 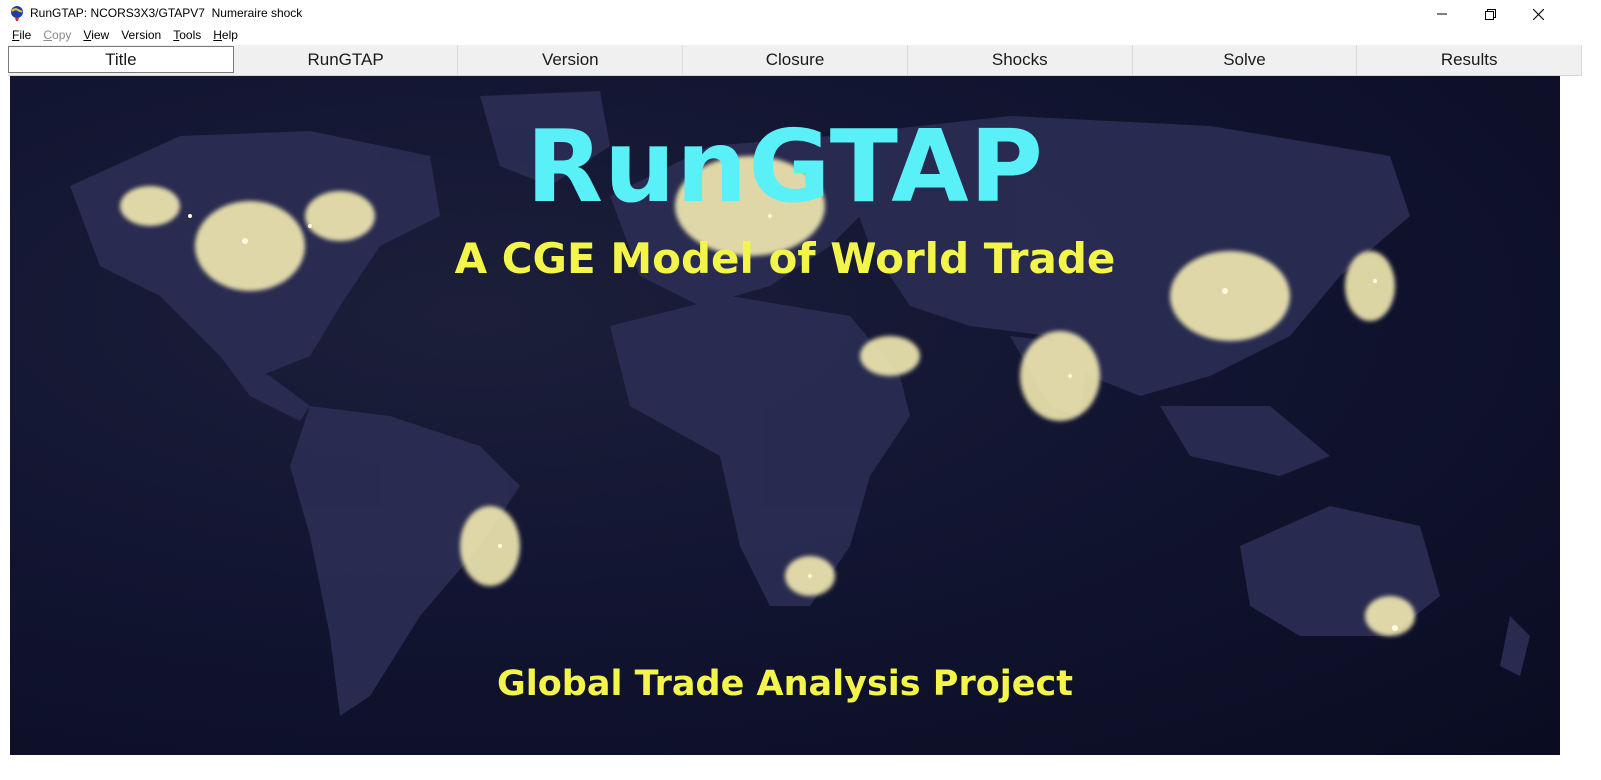 What do you see at coordinates (57, 35) in the screenshot?
I see `menu-copy: Copy` at bounding box center [57, 35].